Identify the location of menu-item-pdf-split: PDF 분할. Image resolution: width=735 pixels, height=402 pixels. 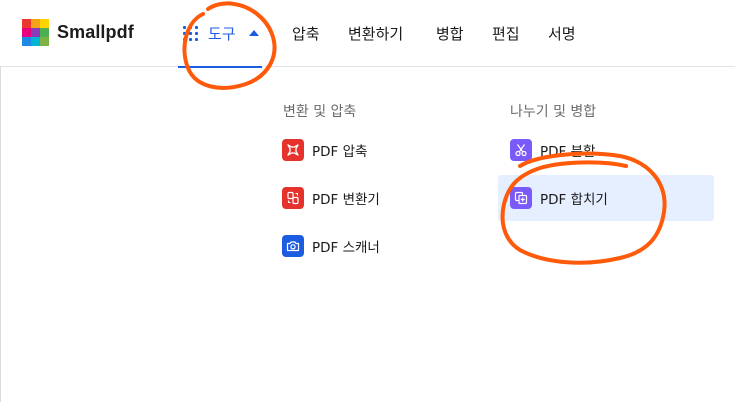
(606, 150).